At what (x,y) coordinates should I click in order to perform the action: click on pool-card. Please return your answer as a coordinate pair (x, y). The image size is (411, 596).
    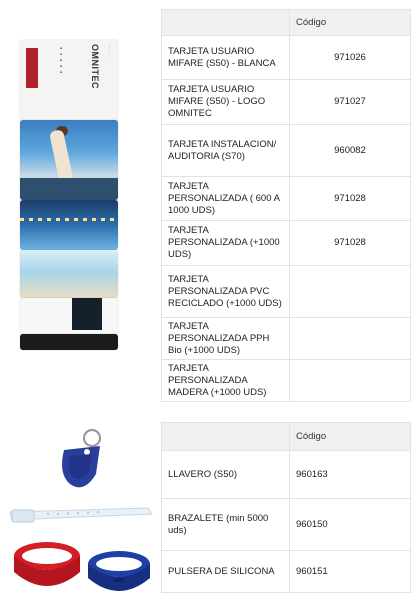
    Looking at the image, I should click on (69, 225).